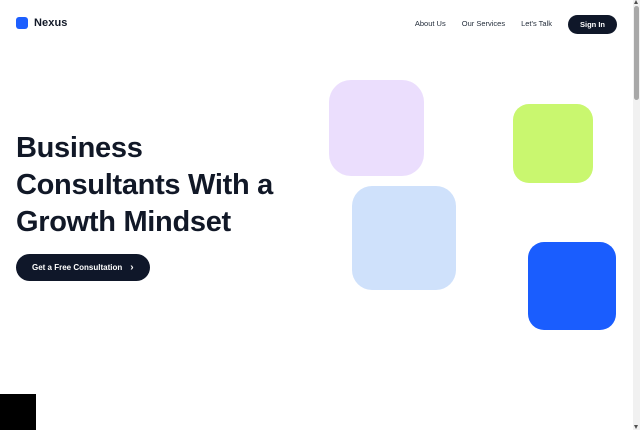 The width and height of the screenshot is (640, 430). What do you see at coordinates (592, 24) in the screenshot?
I see `sign-in-button: Sign In` at bounding box center [592, 24].